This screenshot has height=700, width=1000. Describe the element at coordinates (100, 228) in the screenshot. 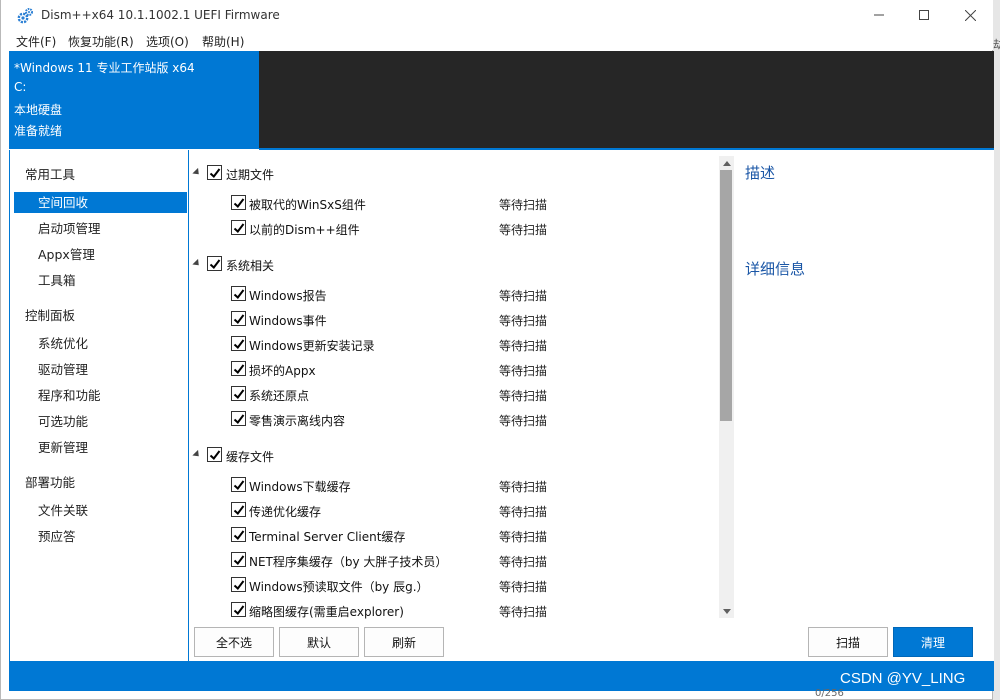

I see `sidebar-item-startup: 启动项管理` at that location.